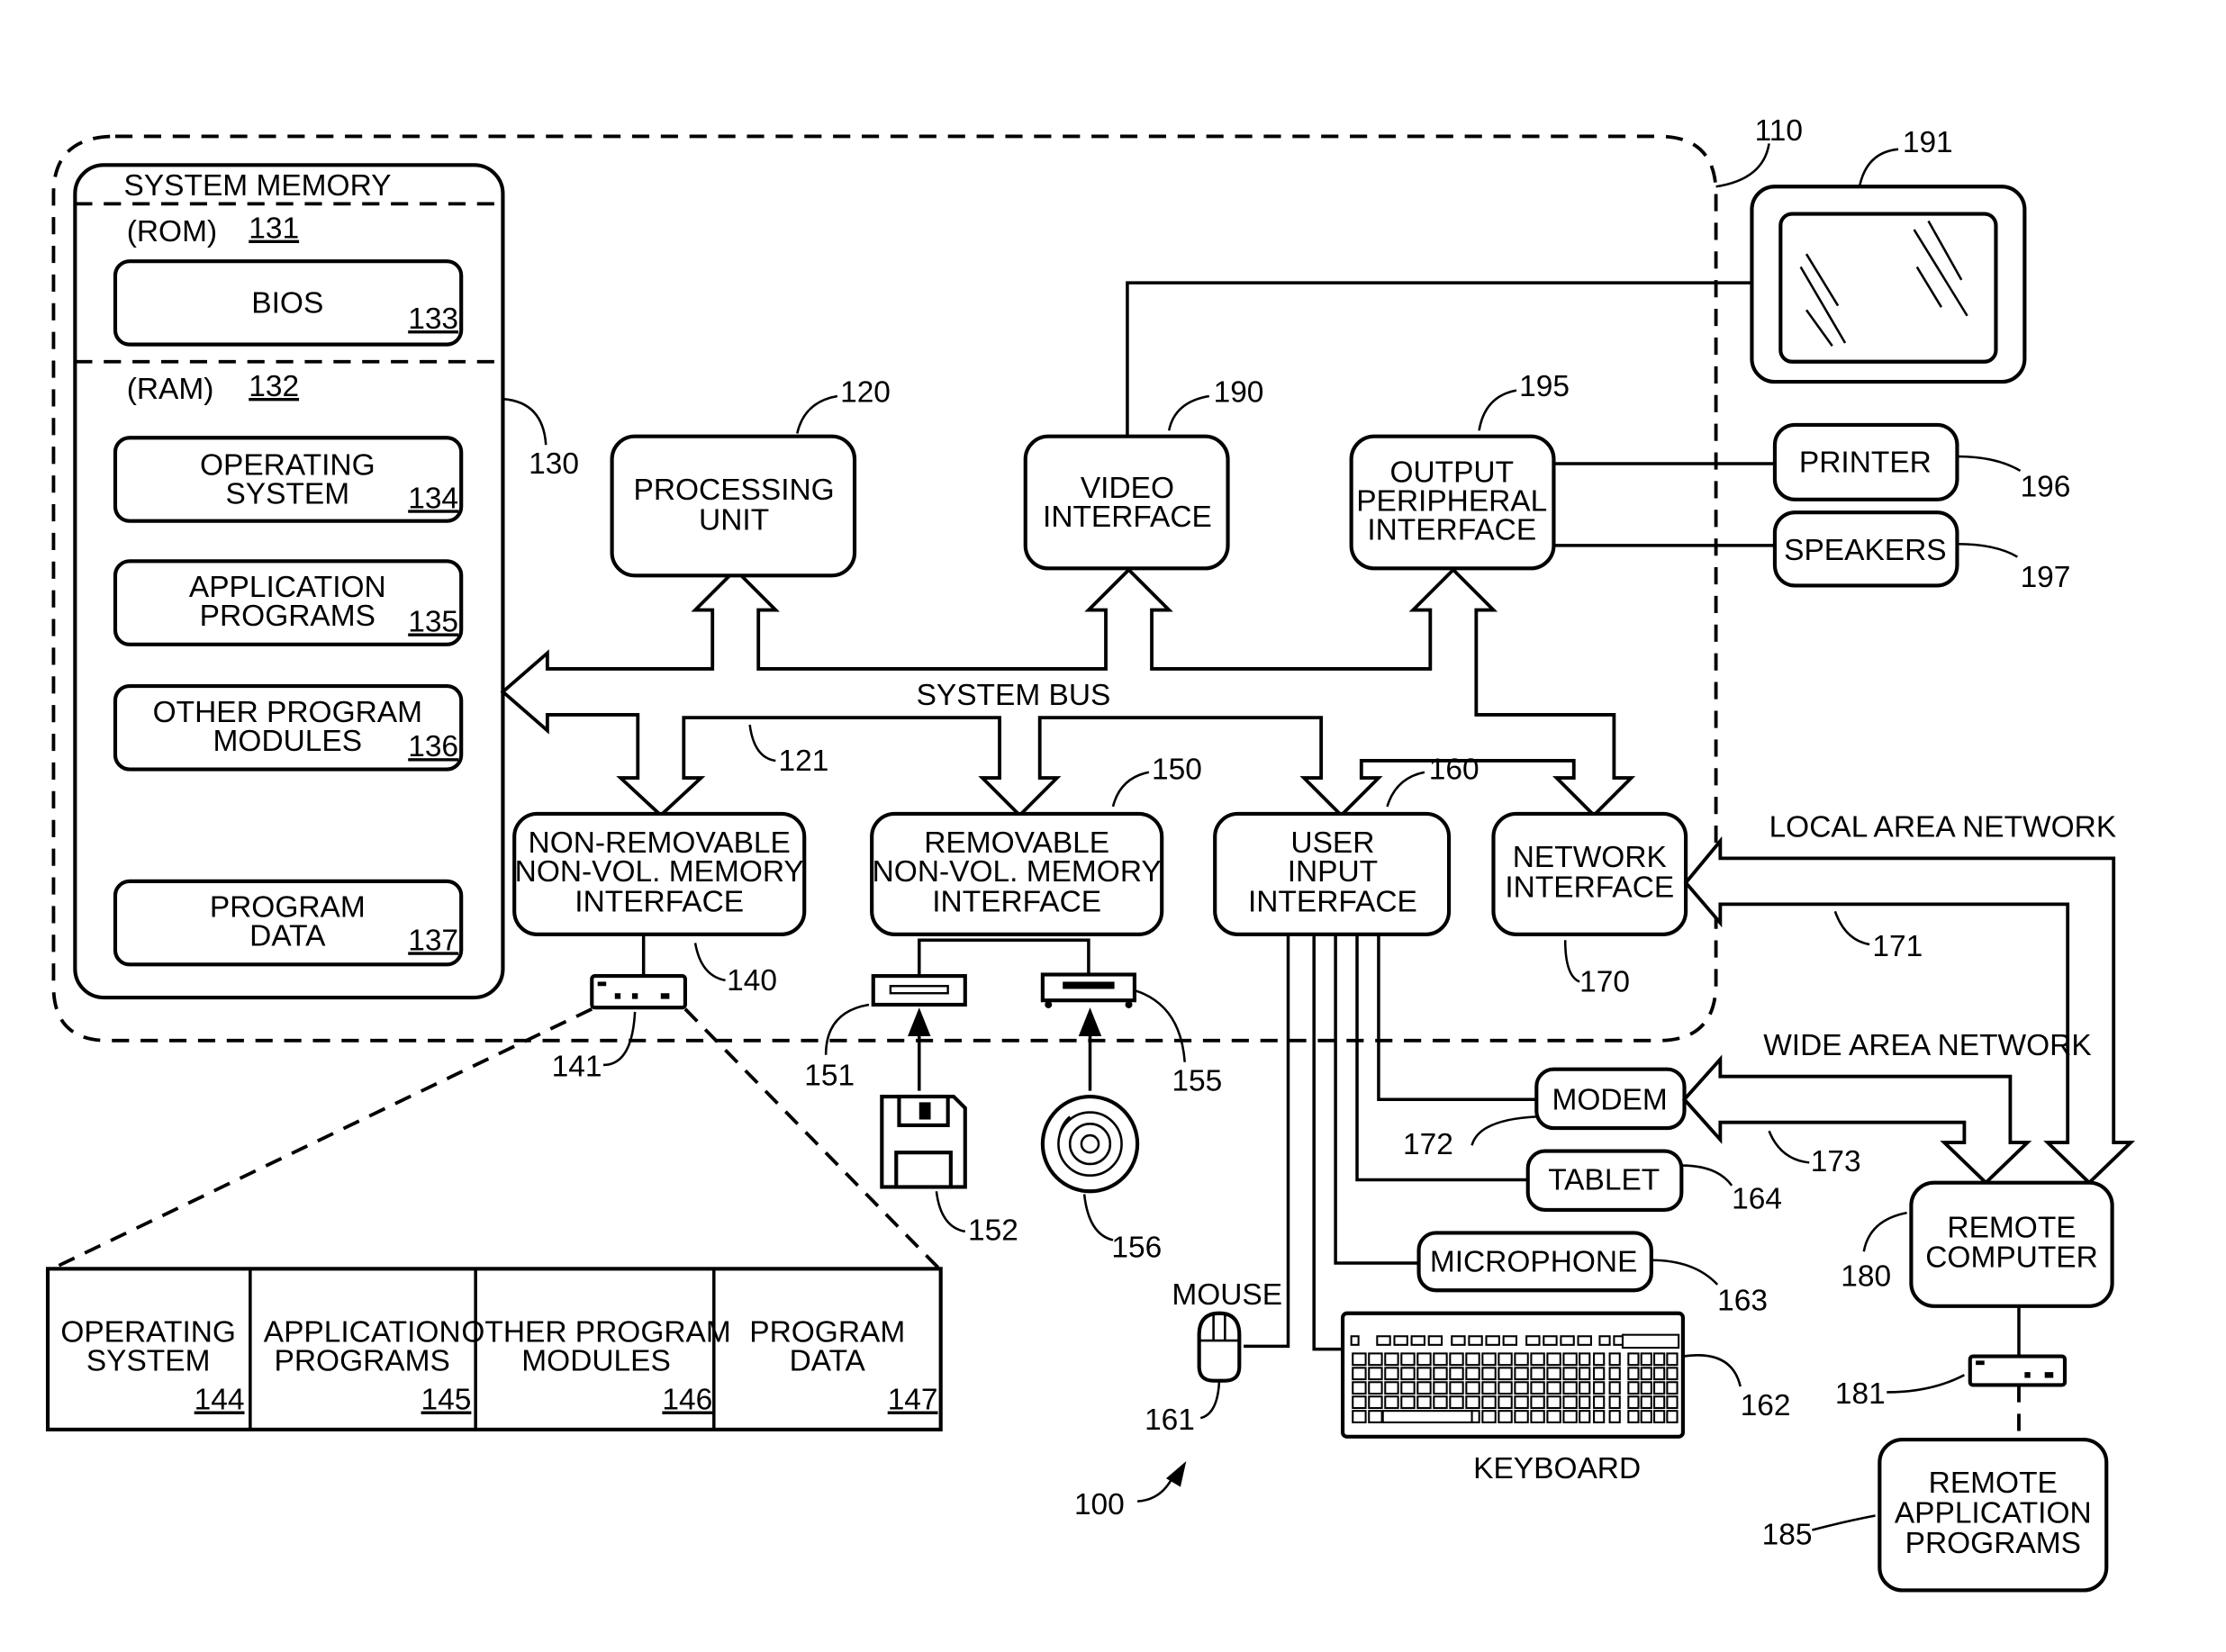 The image size is (2226, 1652). I want to click on application-programs-box: APPLICATION PROGRAMS 135, so click(289, 602).